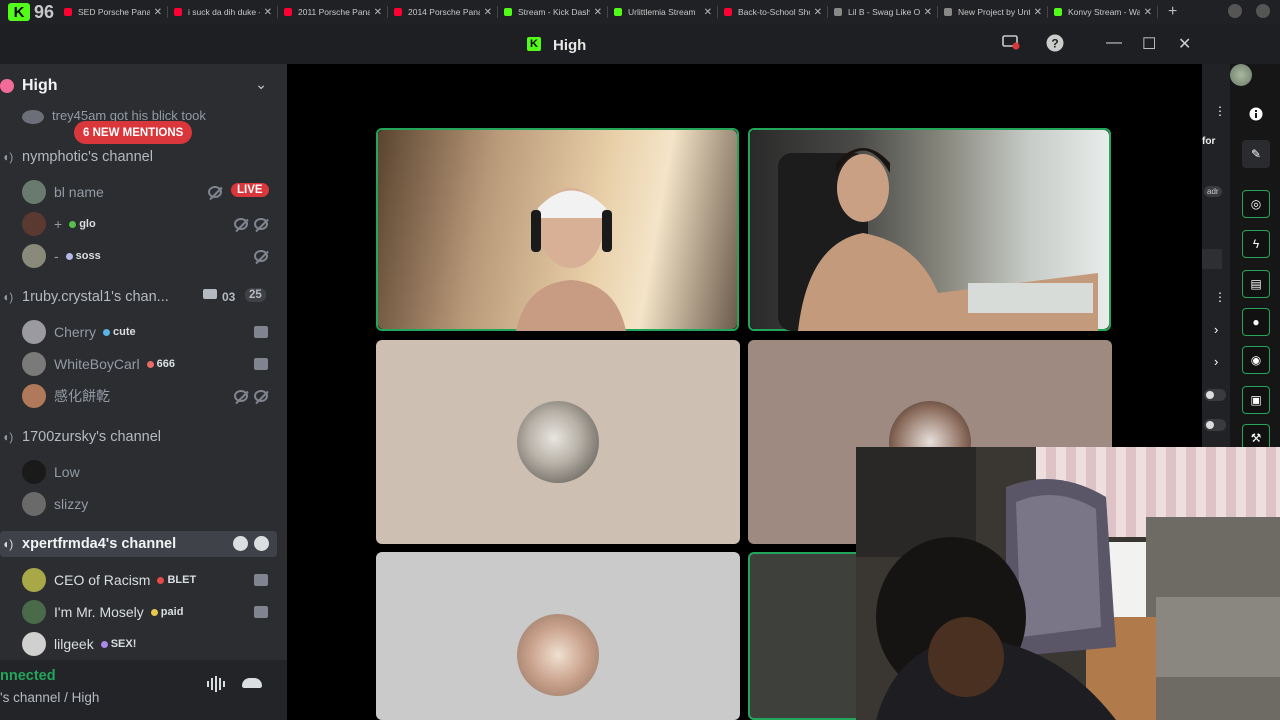 The width and height of the screenshot is (1280, 720). What do you see at coordinates (149, 580) in the screenshot?
I see `member-item: CEO of Racism BLET` at bounding box center [149, 580].